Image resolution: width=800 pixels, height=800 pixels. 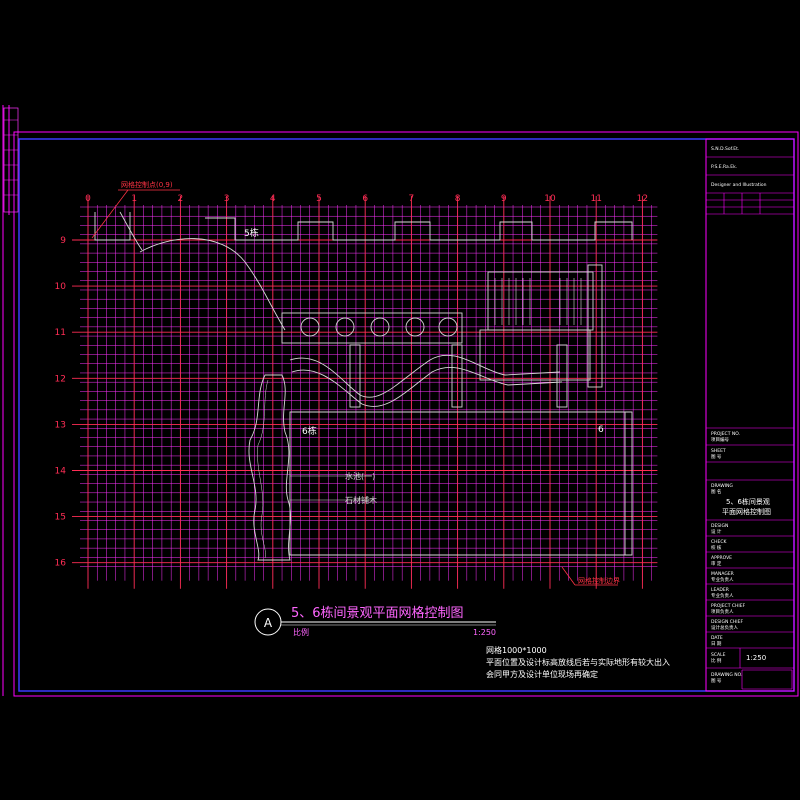 I want to click on tb-header-3: Designer and Illustration, so click(x=739, y=185).